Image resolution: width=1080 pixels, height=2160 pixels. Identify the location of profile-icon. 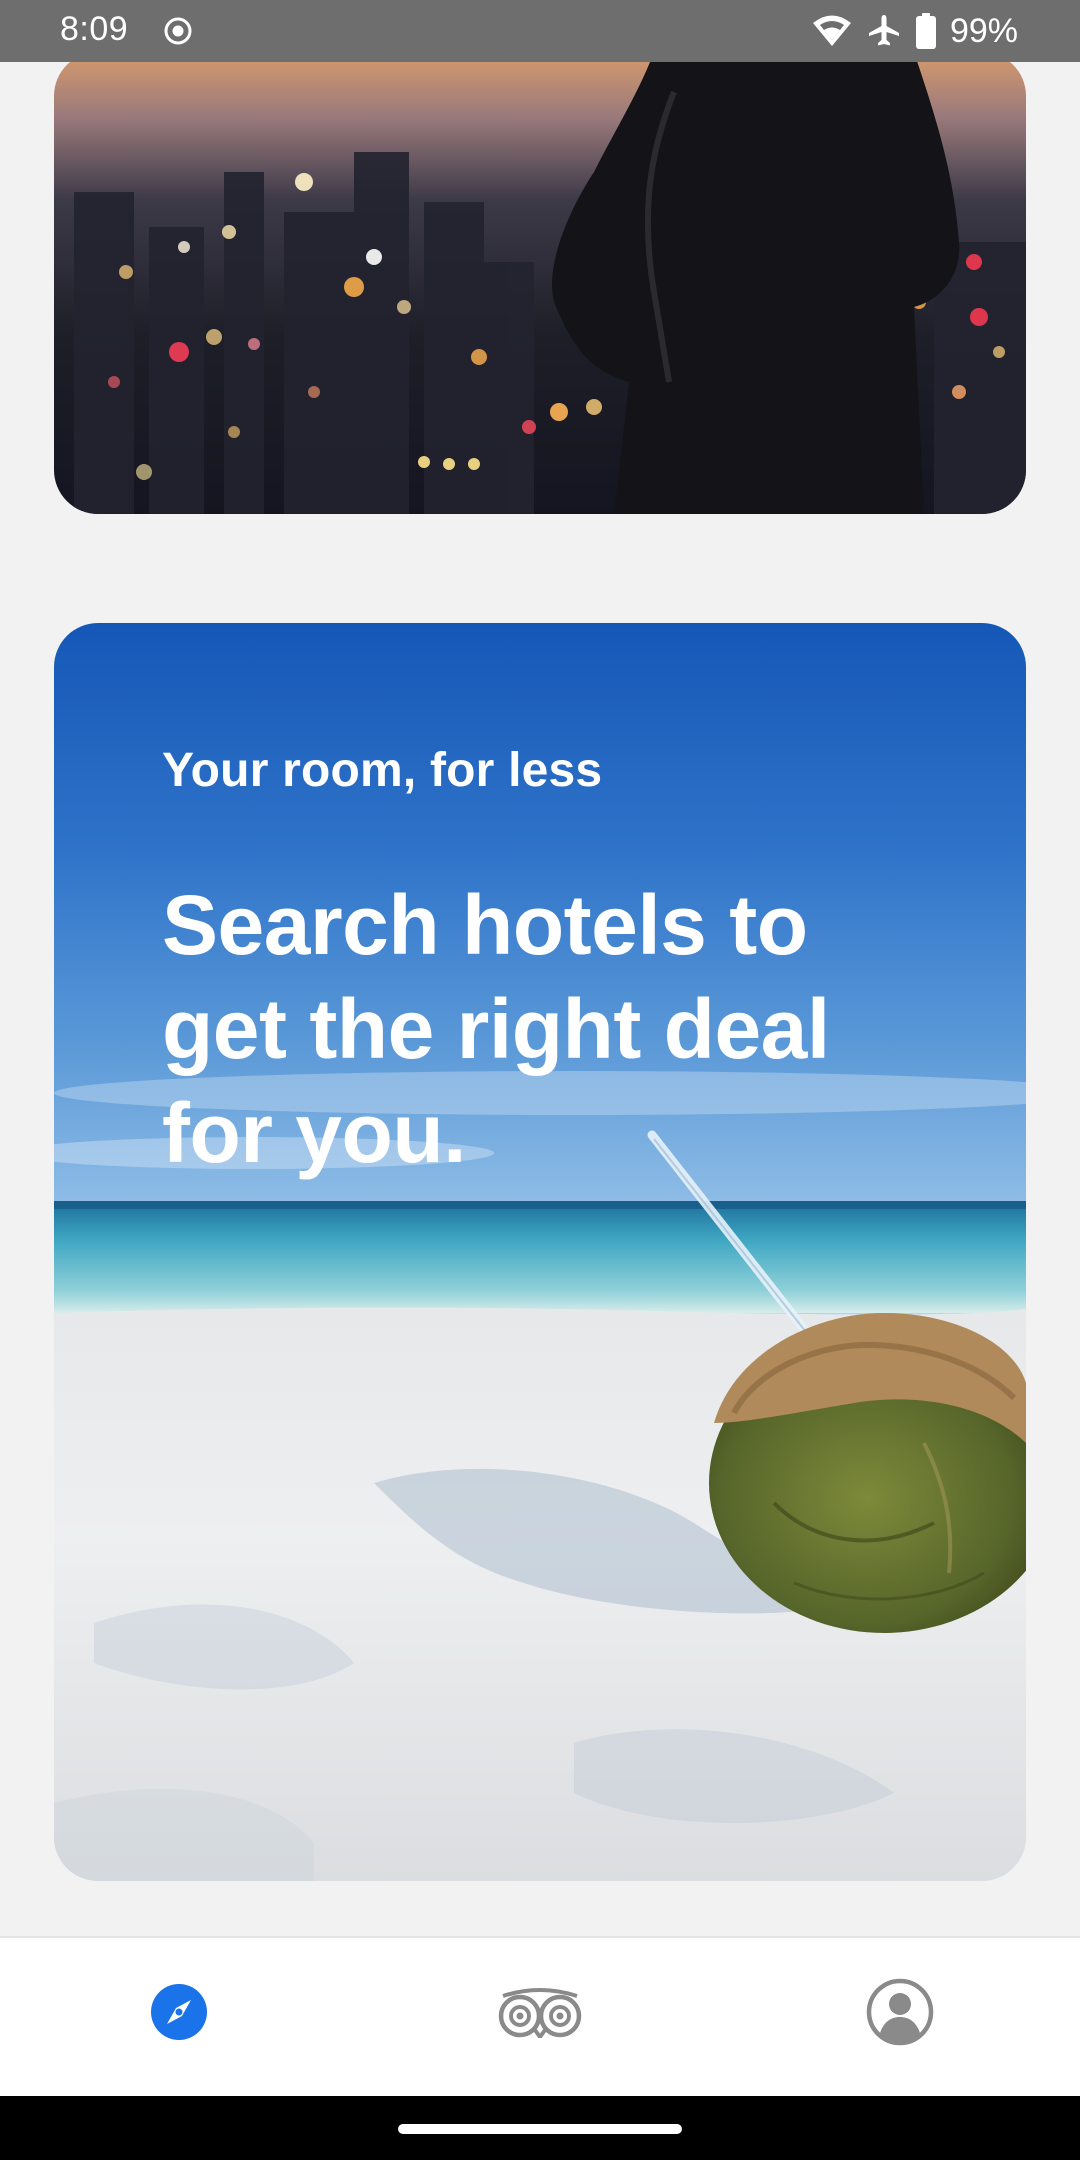
(900, 2012).